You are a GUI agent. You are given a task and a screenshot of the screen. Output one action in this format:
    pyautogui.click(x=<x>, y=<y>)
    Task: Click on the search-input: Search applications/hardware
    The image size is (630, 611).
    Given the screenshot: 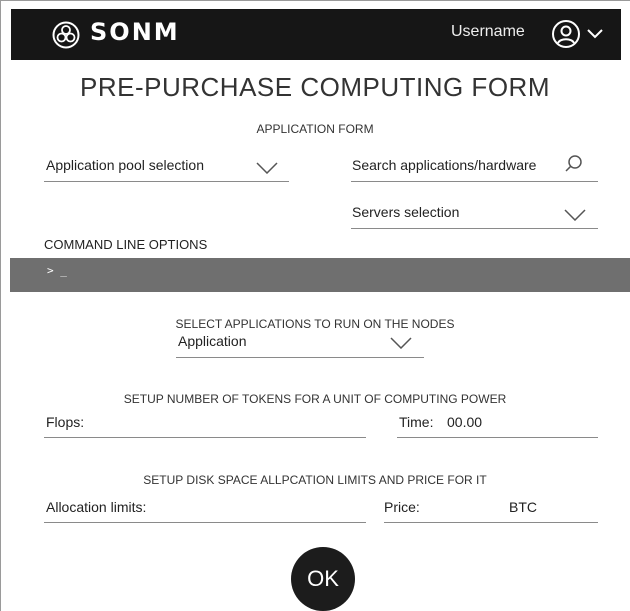 What is the action you would take?
    pyautogui.click(x=474, y=168)
    